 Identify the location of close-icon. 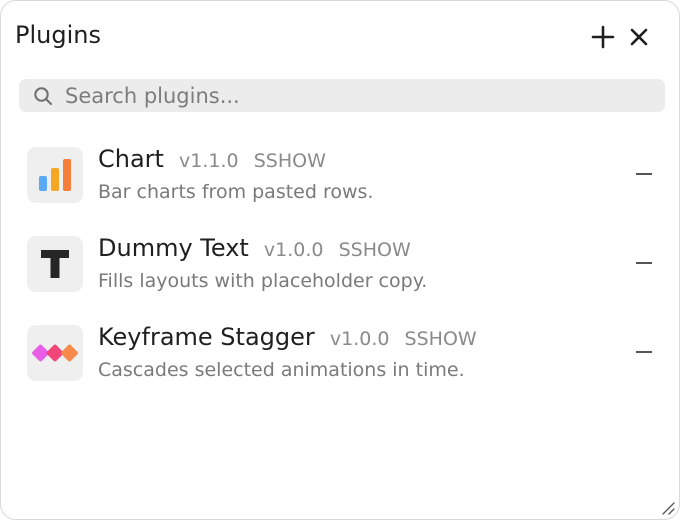
(639, 37).